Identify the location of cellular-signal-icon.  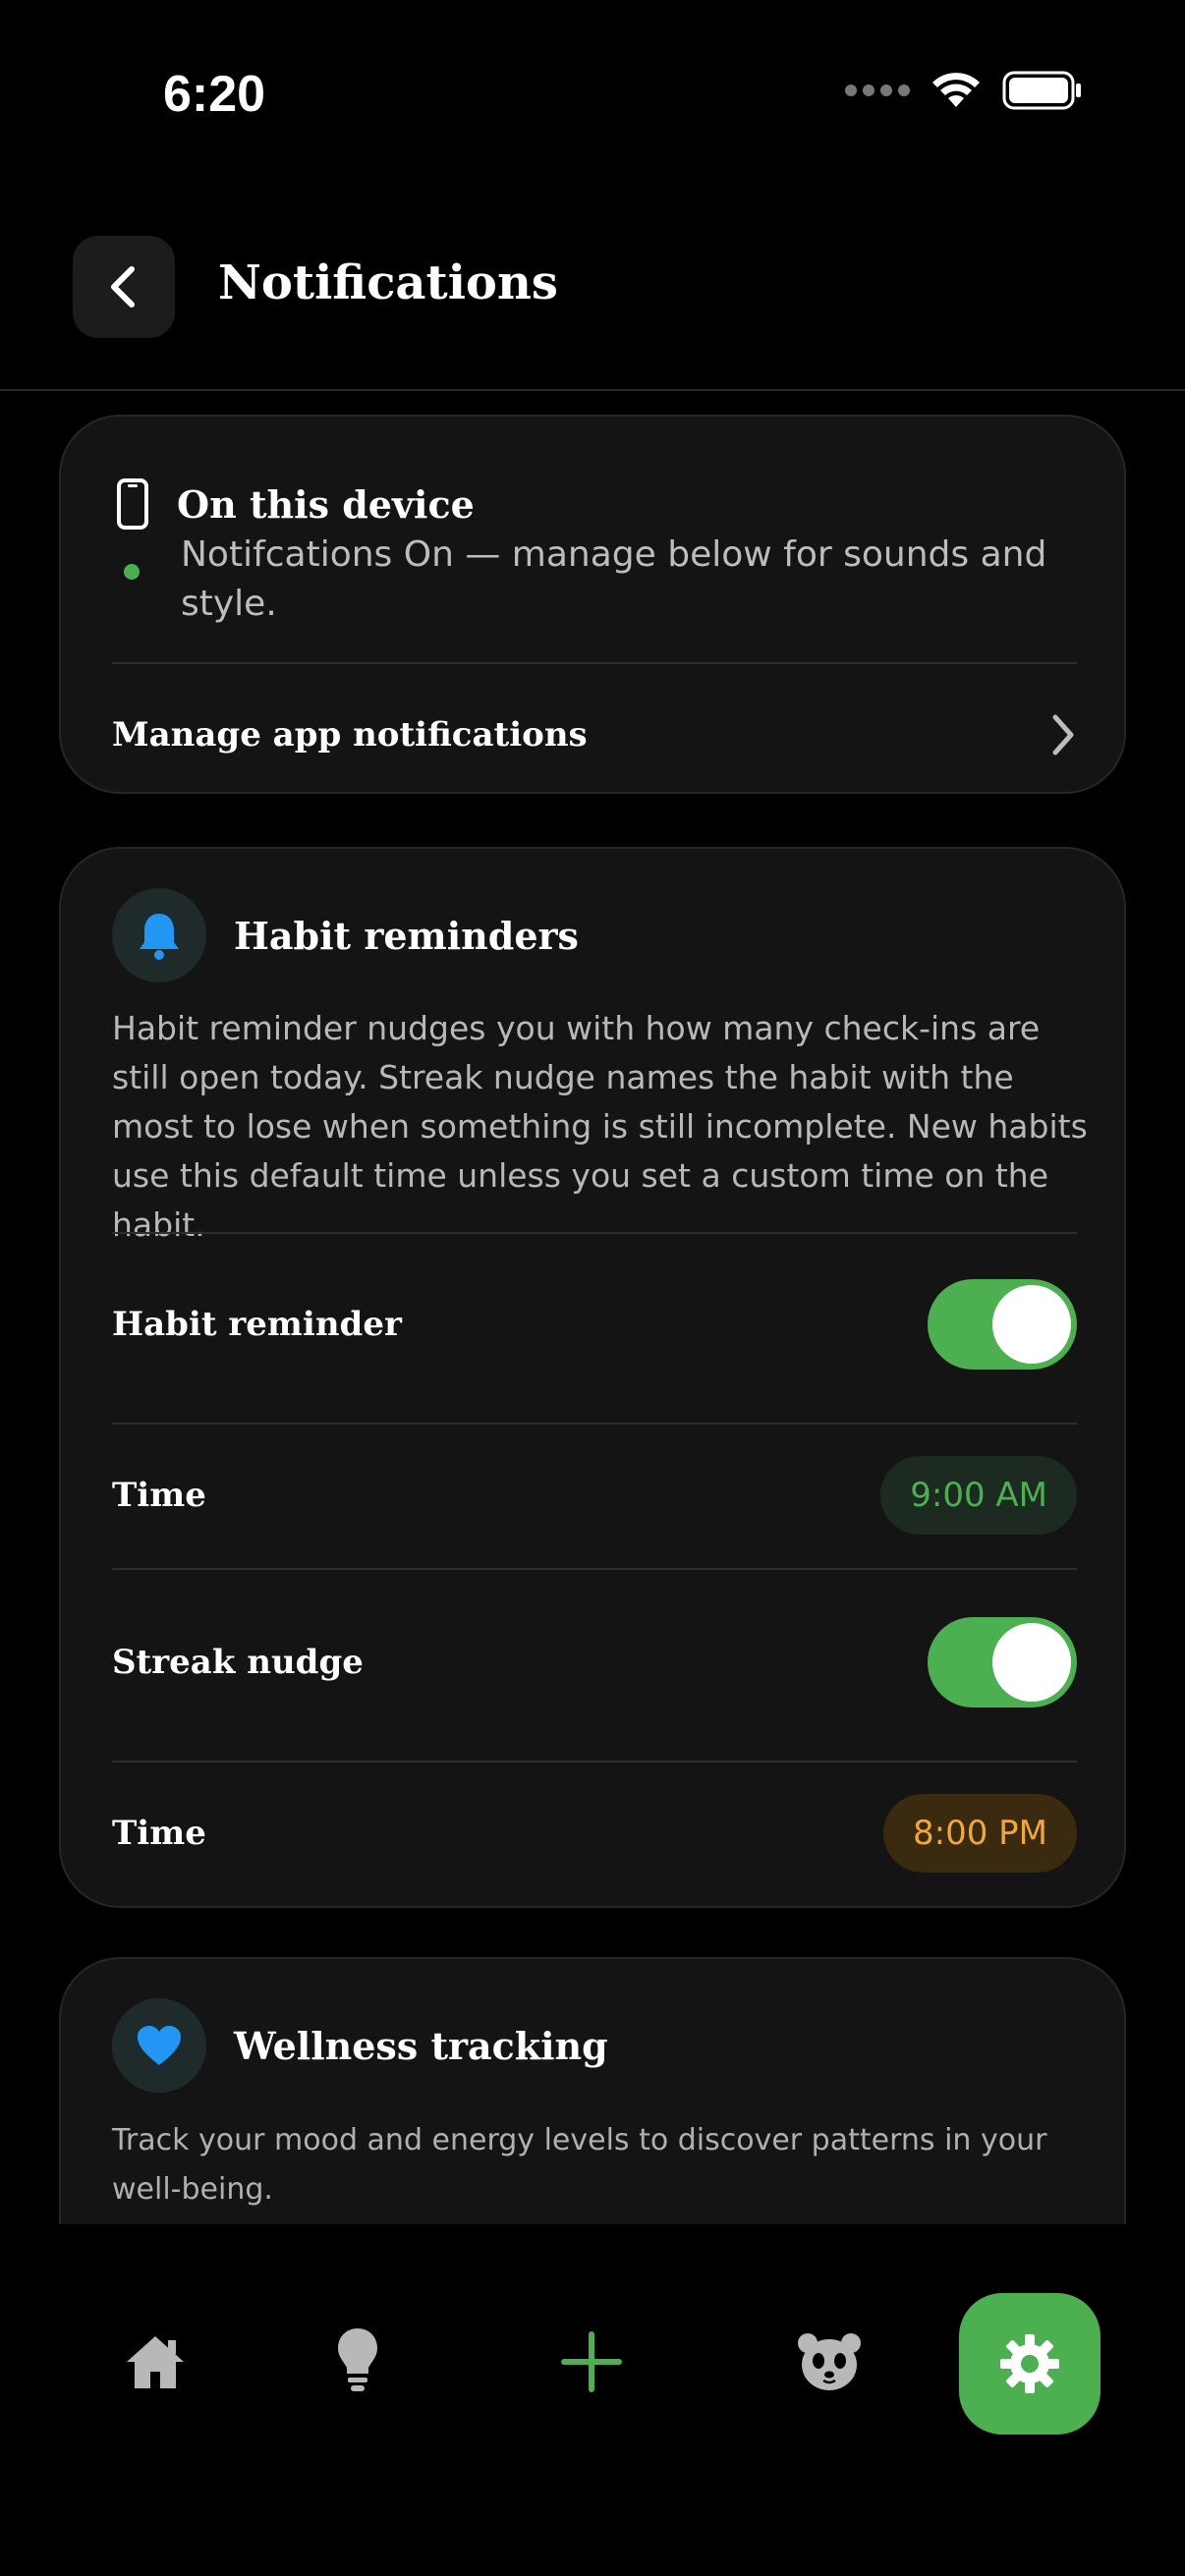
(878, 90).